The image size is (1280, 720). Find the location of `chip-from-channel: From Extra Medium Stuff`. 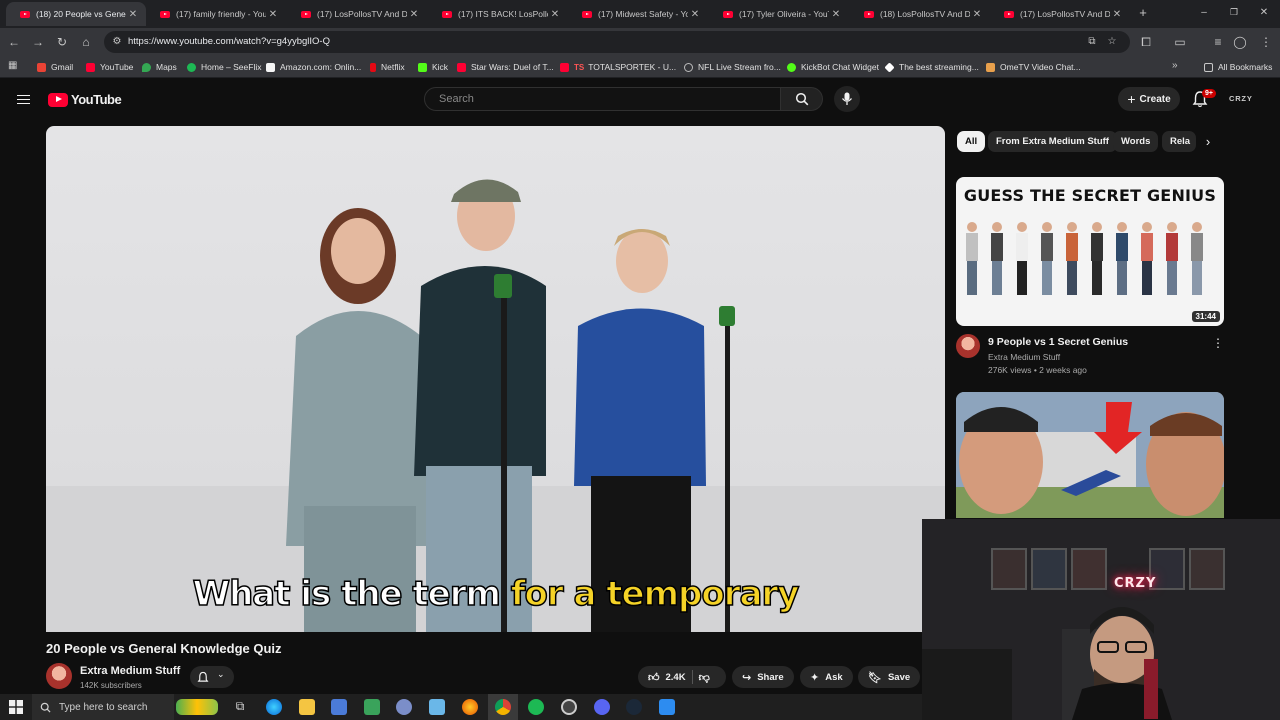

chip-from-channel: From Extra Medium Stuff is located at coordinates (1052, 141).